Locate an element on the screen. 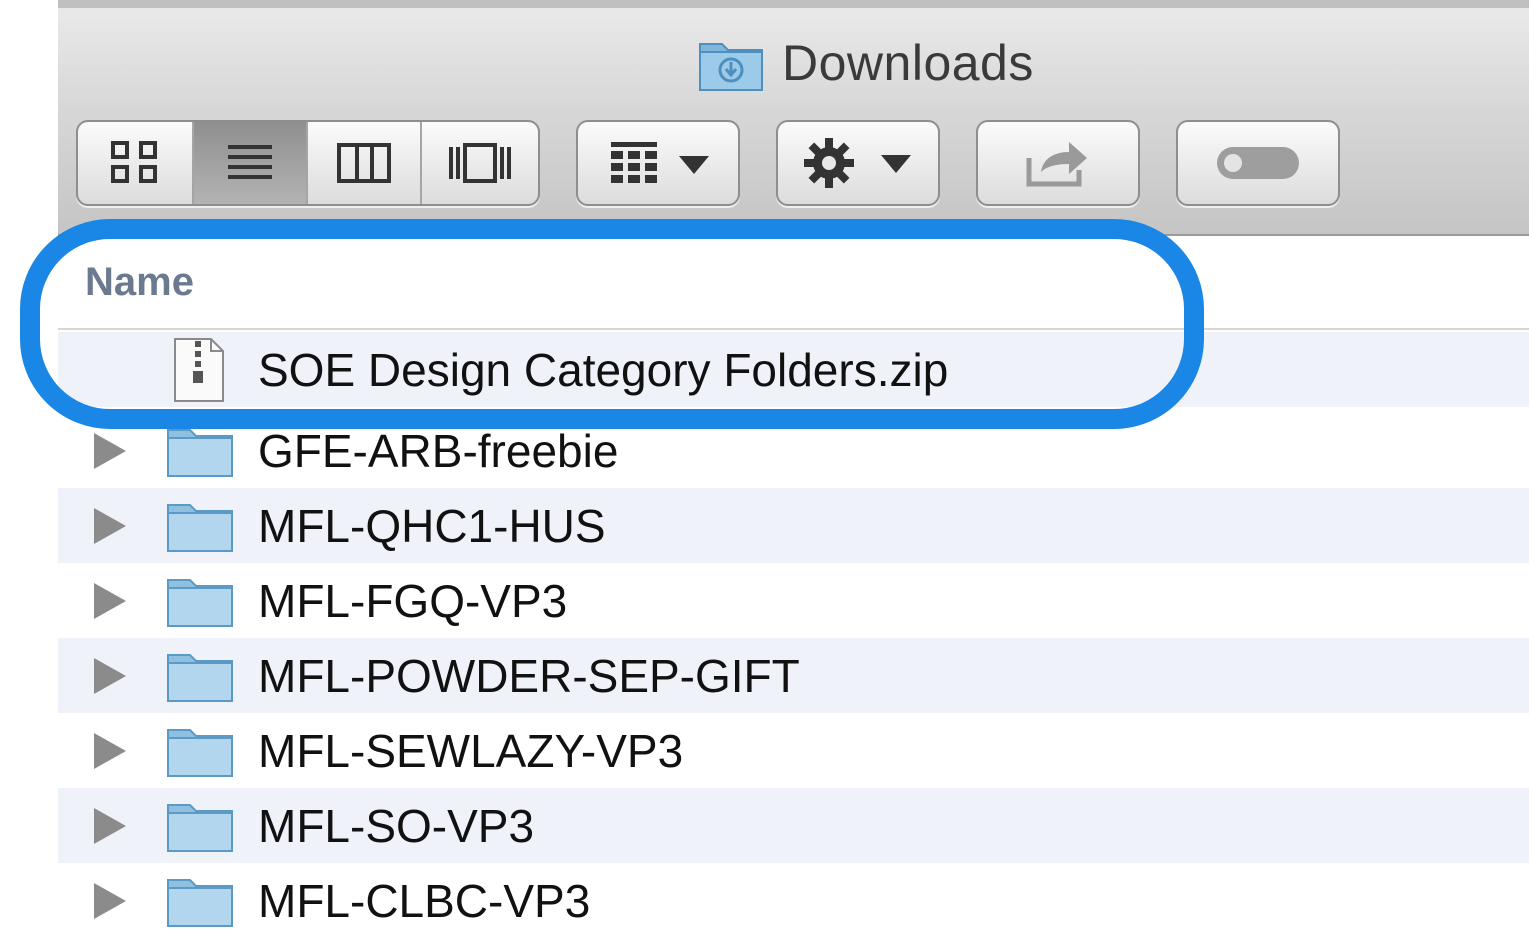 The width and height of the screenshot is (1529, 938). list-item-name: MFL-CLBC-VP3 is located at coordinates (424, 900).